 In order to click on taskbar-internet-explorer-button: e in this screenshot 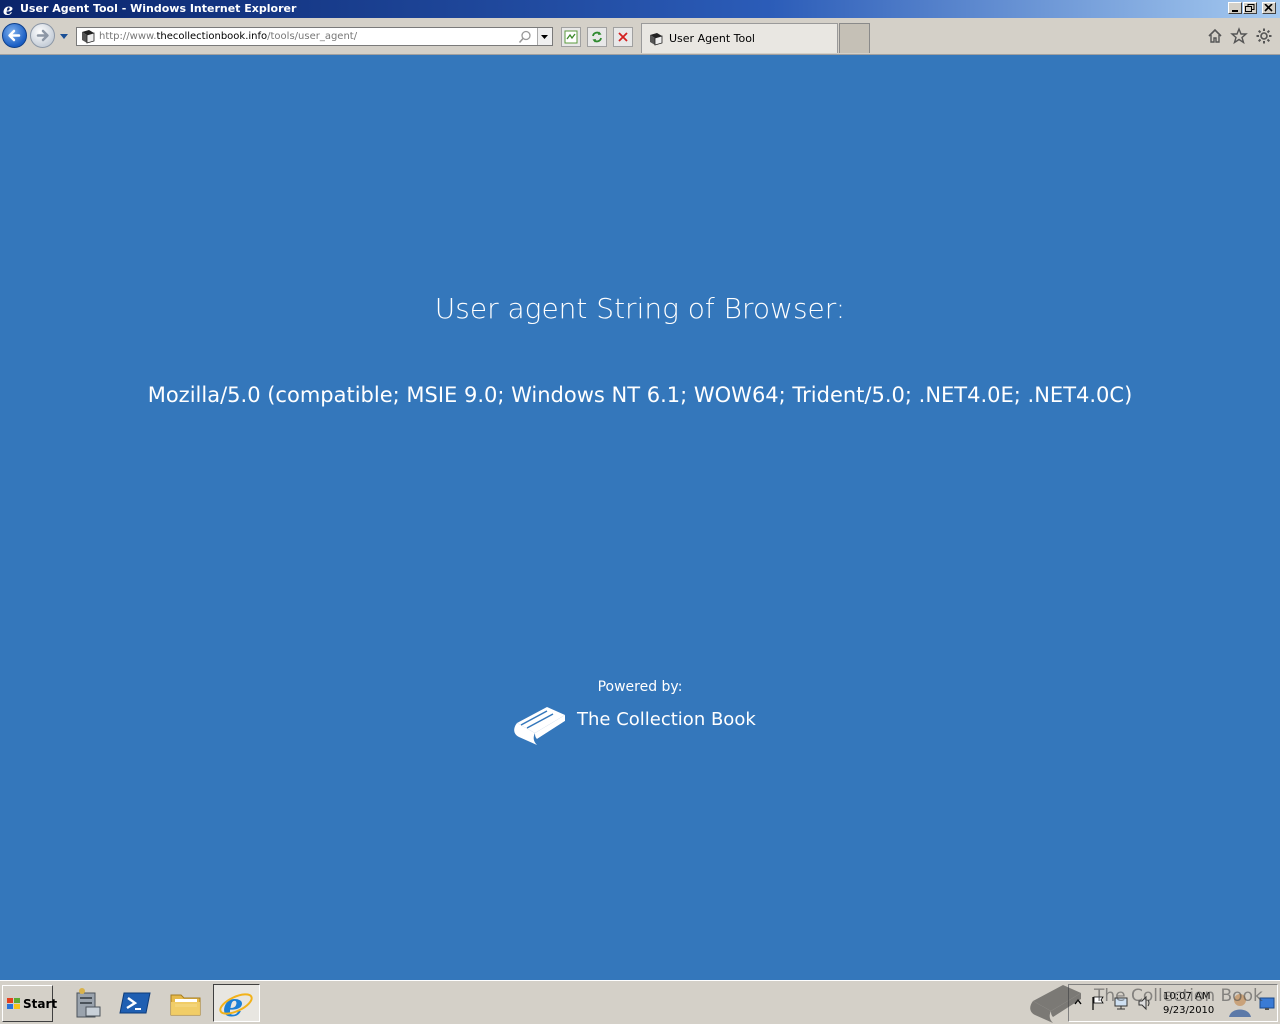, I will do `click(236, 1004)`.